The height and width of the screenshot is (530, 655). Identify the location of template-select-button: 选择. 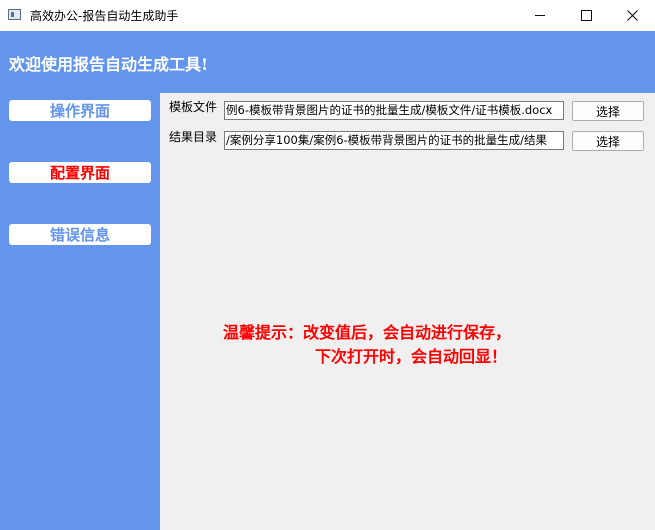
(608, 111).